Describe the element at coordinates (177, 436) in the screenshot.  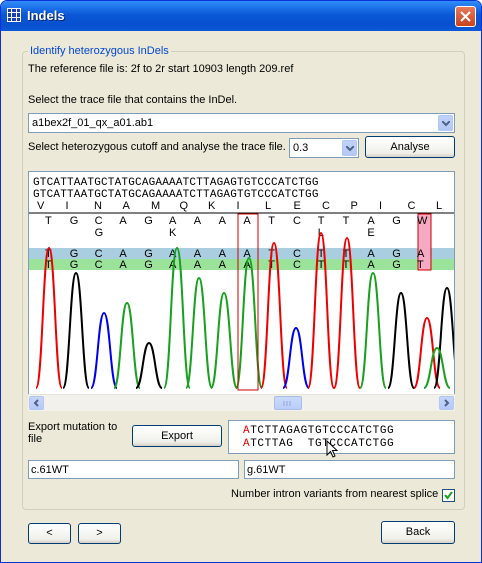
I see `export-button: Export` at that location.